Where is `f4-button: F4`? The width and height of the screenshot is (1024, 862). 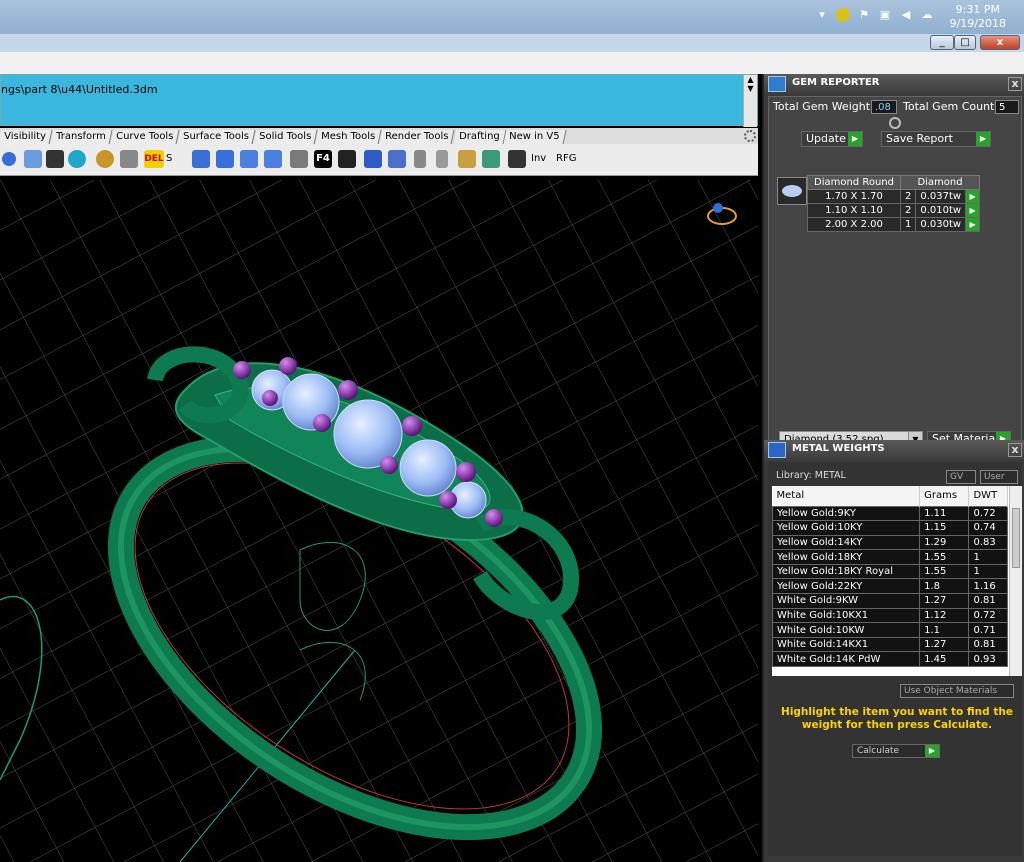
f4-button: F4 is located at coordinates (323, 159).